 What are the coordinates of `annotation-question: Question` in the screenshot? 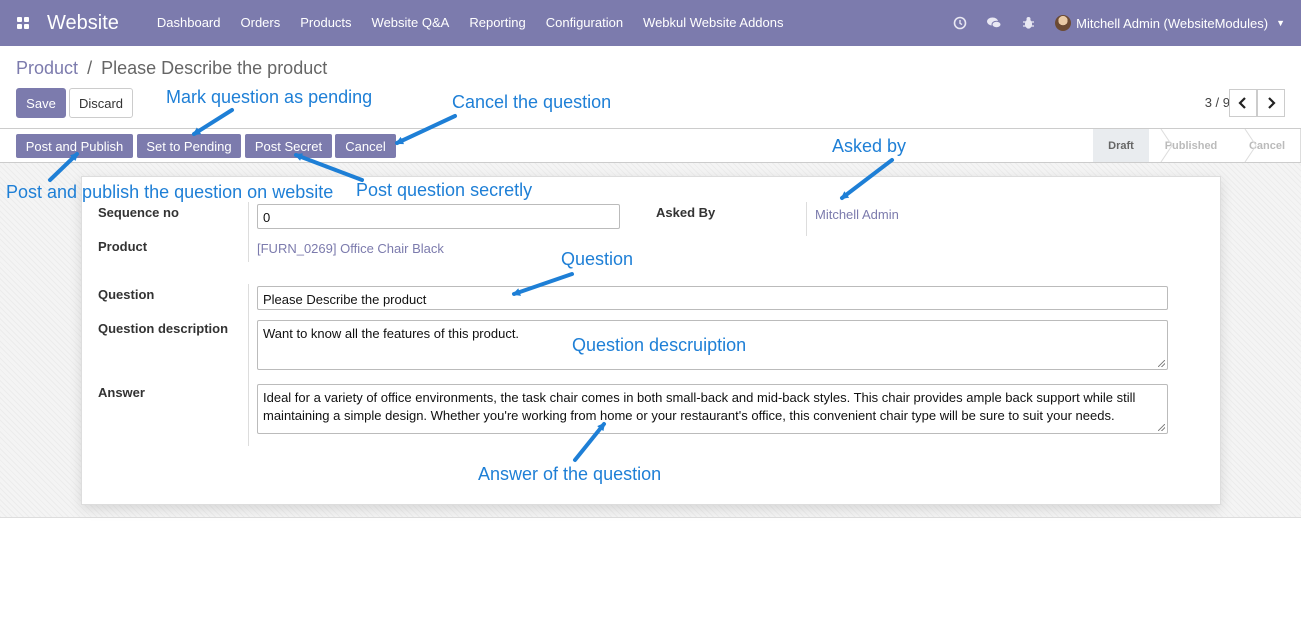 It's located at (597, 259).